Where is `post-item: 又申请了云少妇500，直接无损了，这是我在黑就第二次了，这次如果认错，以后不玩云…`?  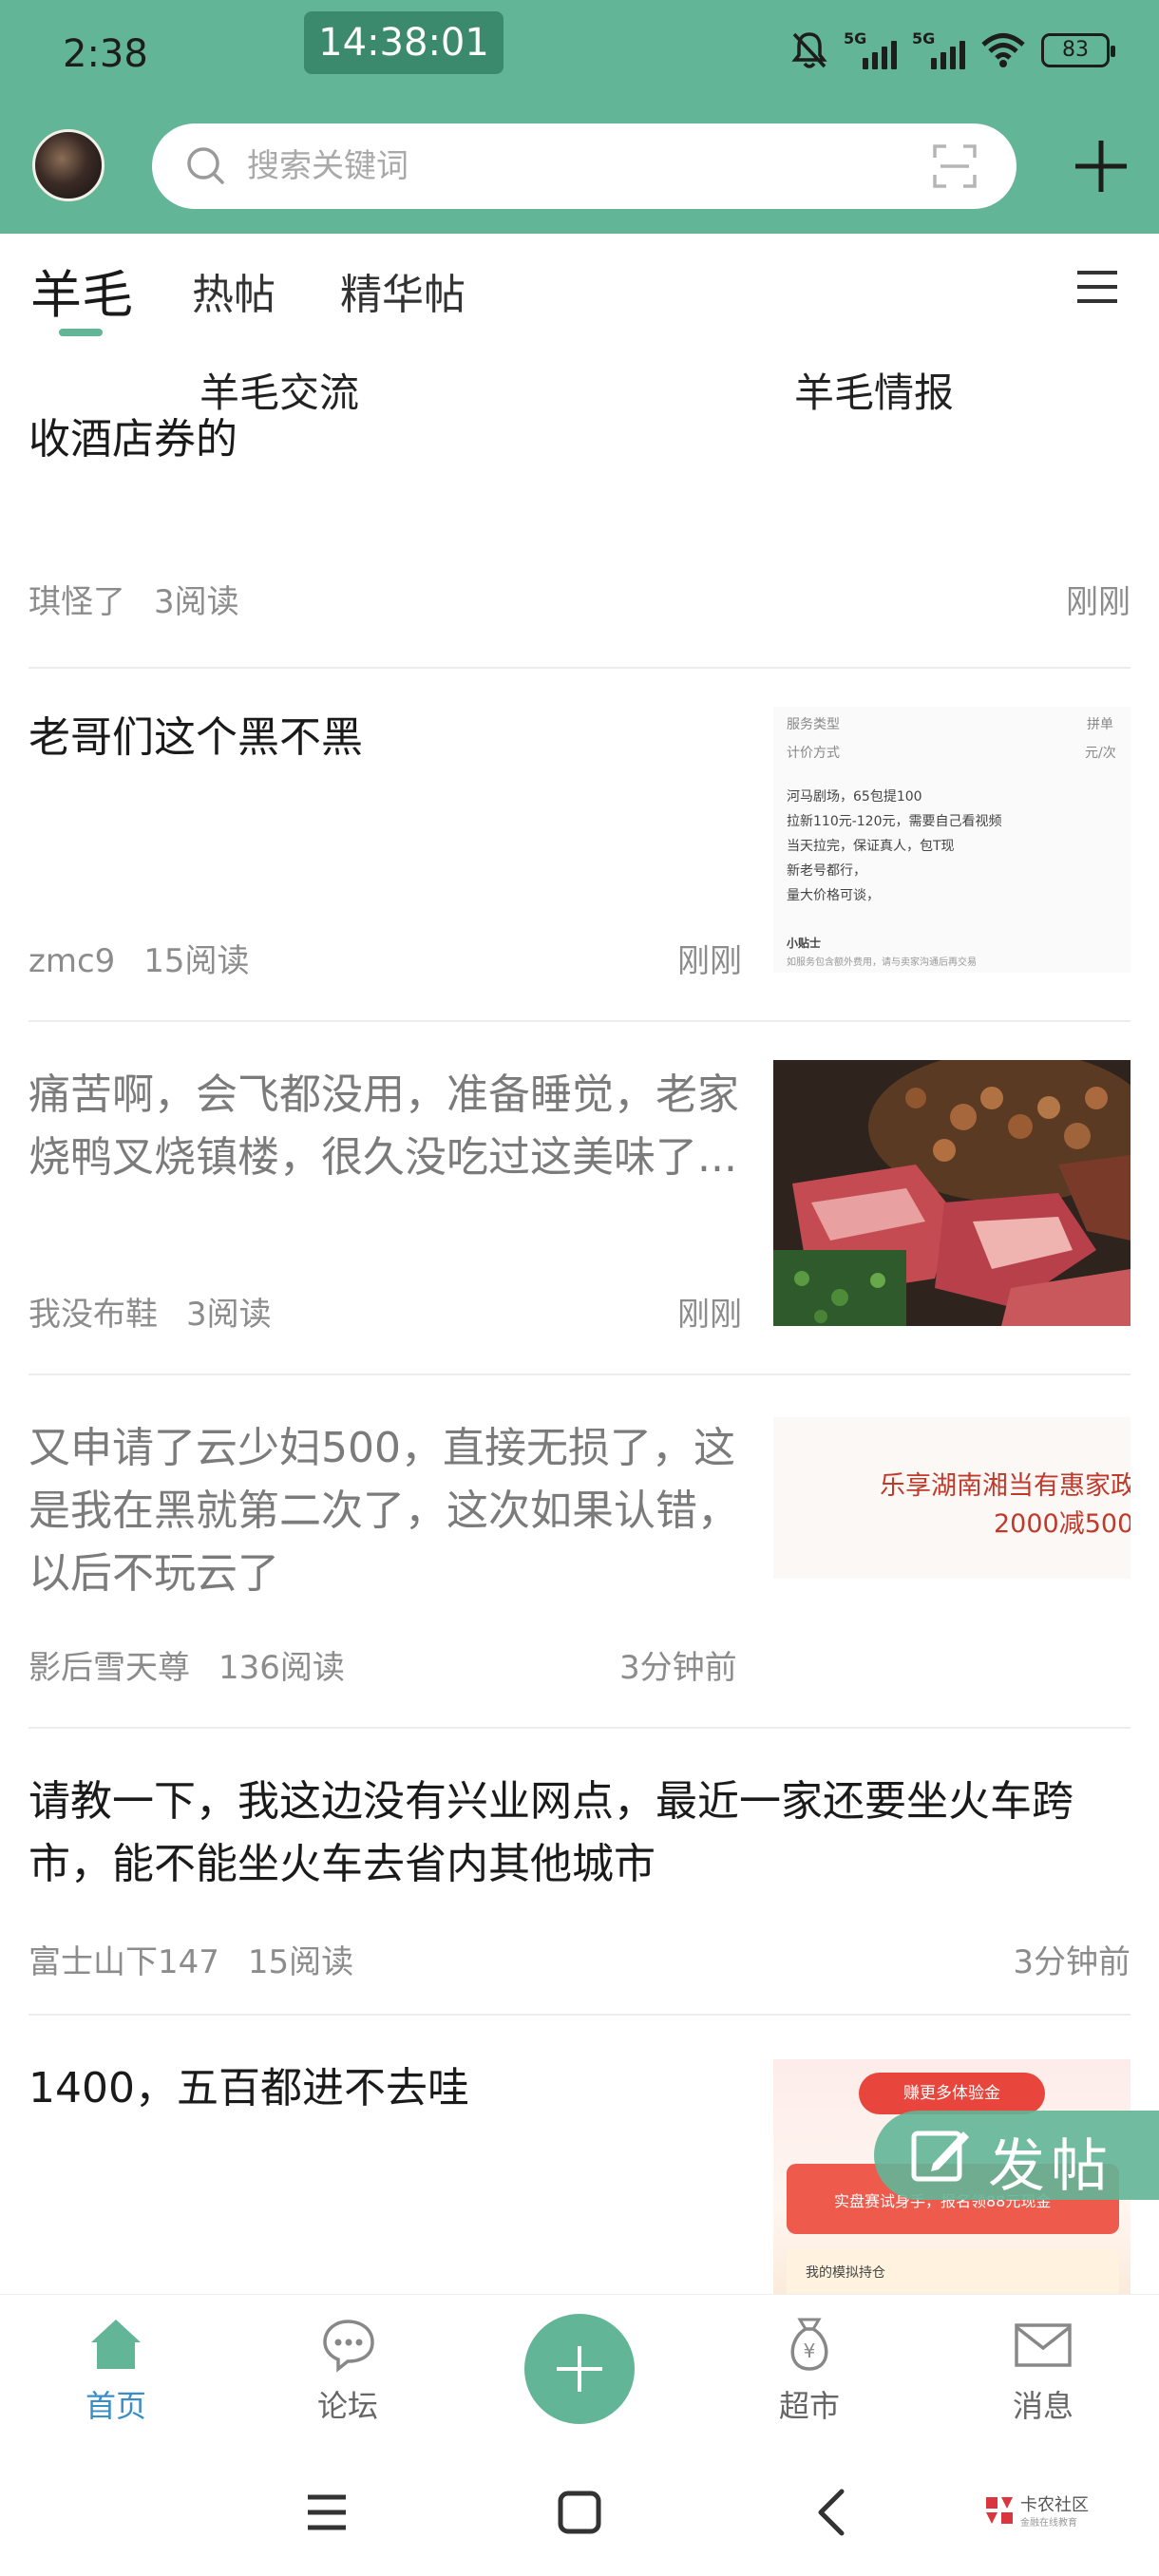 post-item: 又申请了云少妇500，直接无损了，这是我在黑就第二次了，这次如果认错，以后不玩云… is located at coordinates (579, 1555).